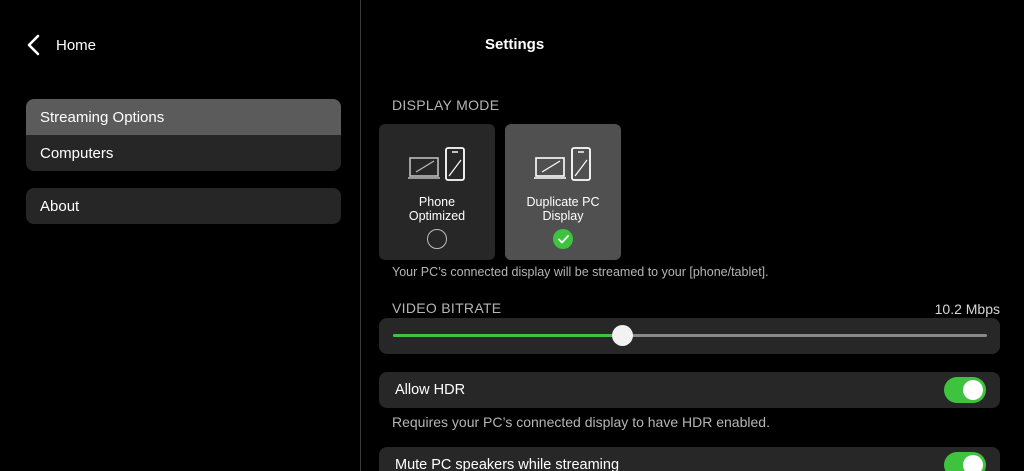 This screenshot has width=1024, height=471. Describe the element at coordinates (623, 335) in the screenshot. I see `slider-thumb` at that location.